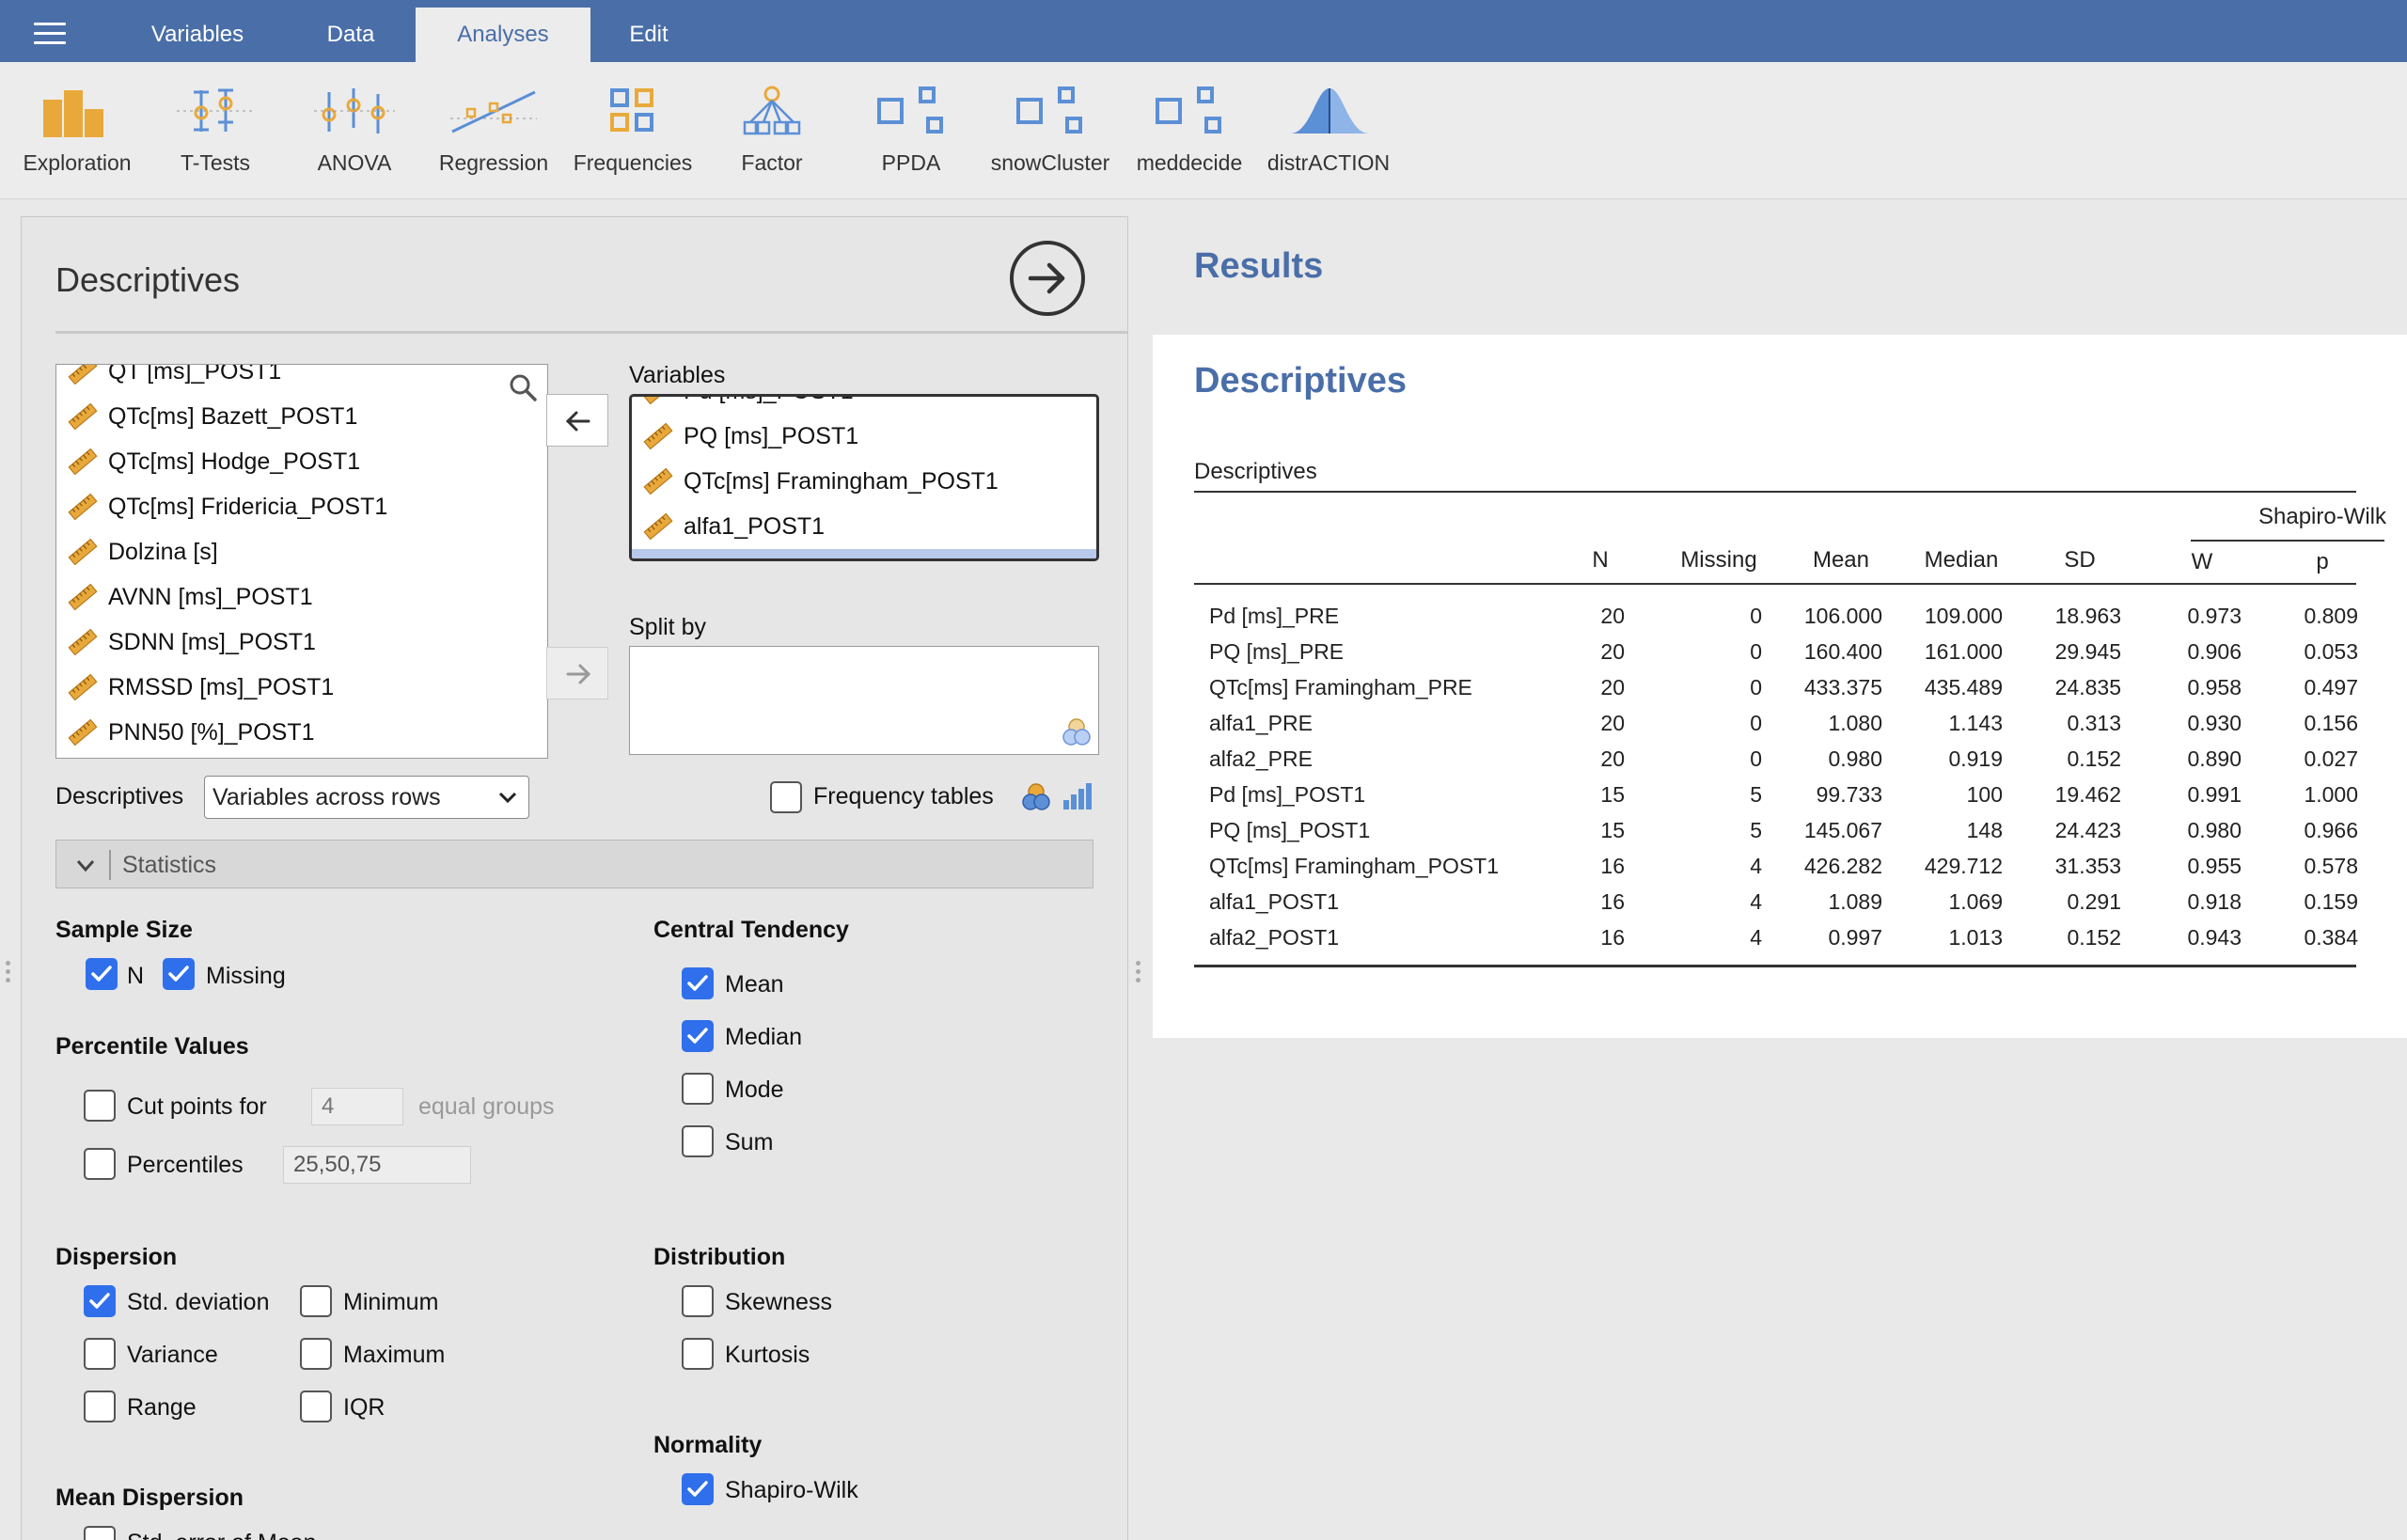 This screenshot has height=1540, width=2407. What do you see at coordinates (1274, 616) in the screenshot?
I see `row-label: Pd [ms]_PRE` at bounding box center [1274, 616].